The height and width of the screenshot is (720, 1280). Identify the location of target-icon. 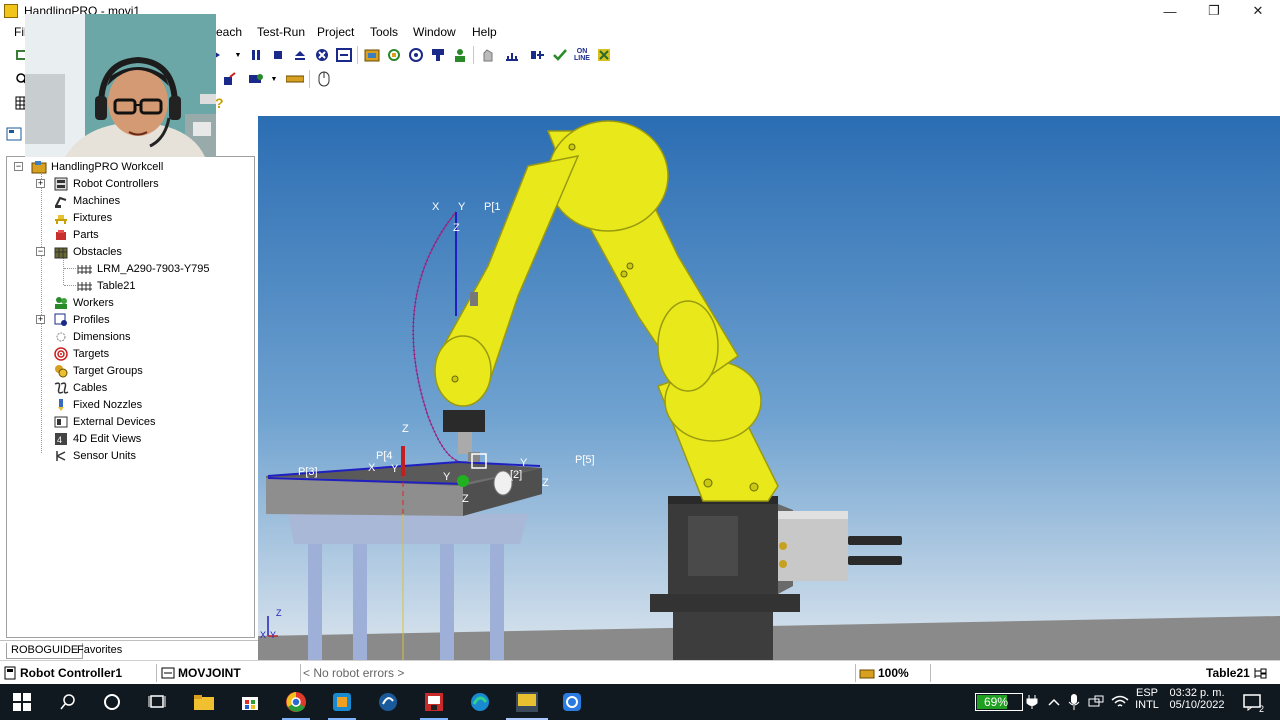
(416, 55).